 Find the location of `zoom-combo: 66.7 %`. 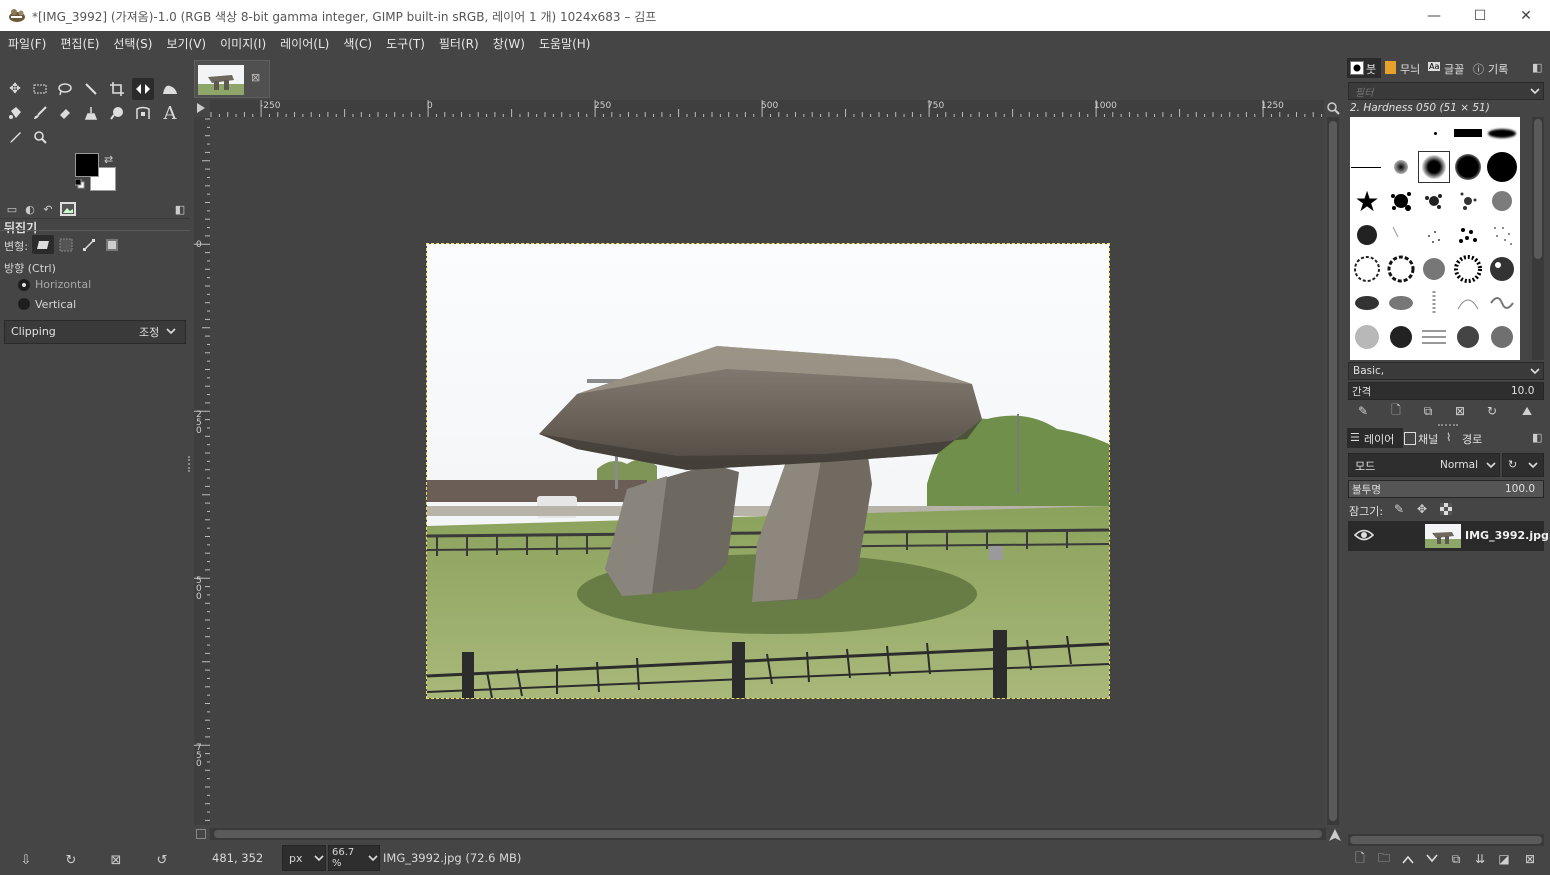

zoom-combo: 66.7 % is located at coordinates (354, 858).